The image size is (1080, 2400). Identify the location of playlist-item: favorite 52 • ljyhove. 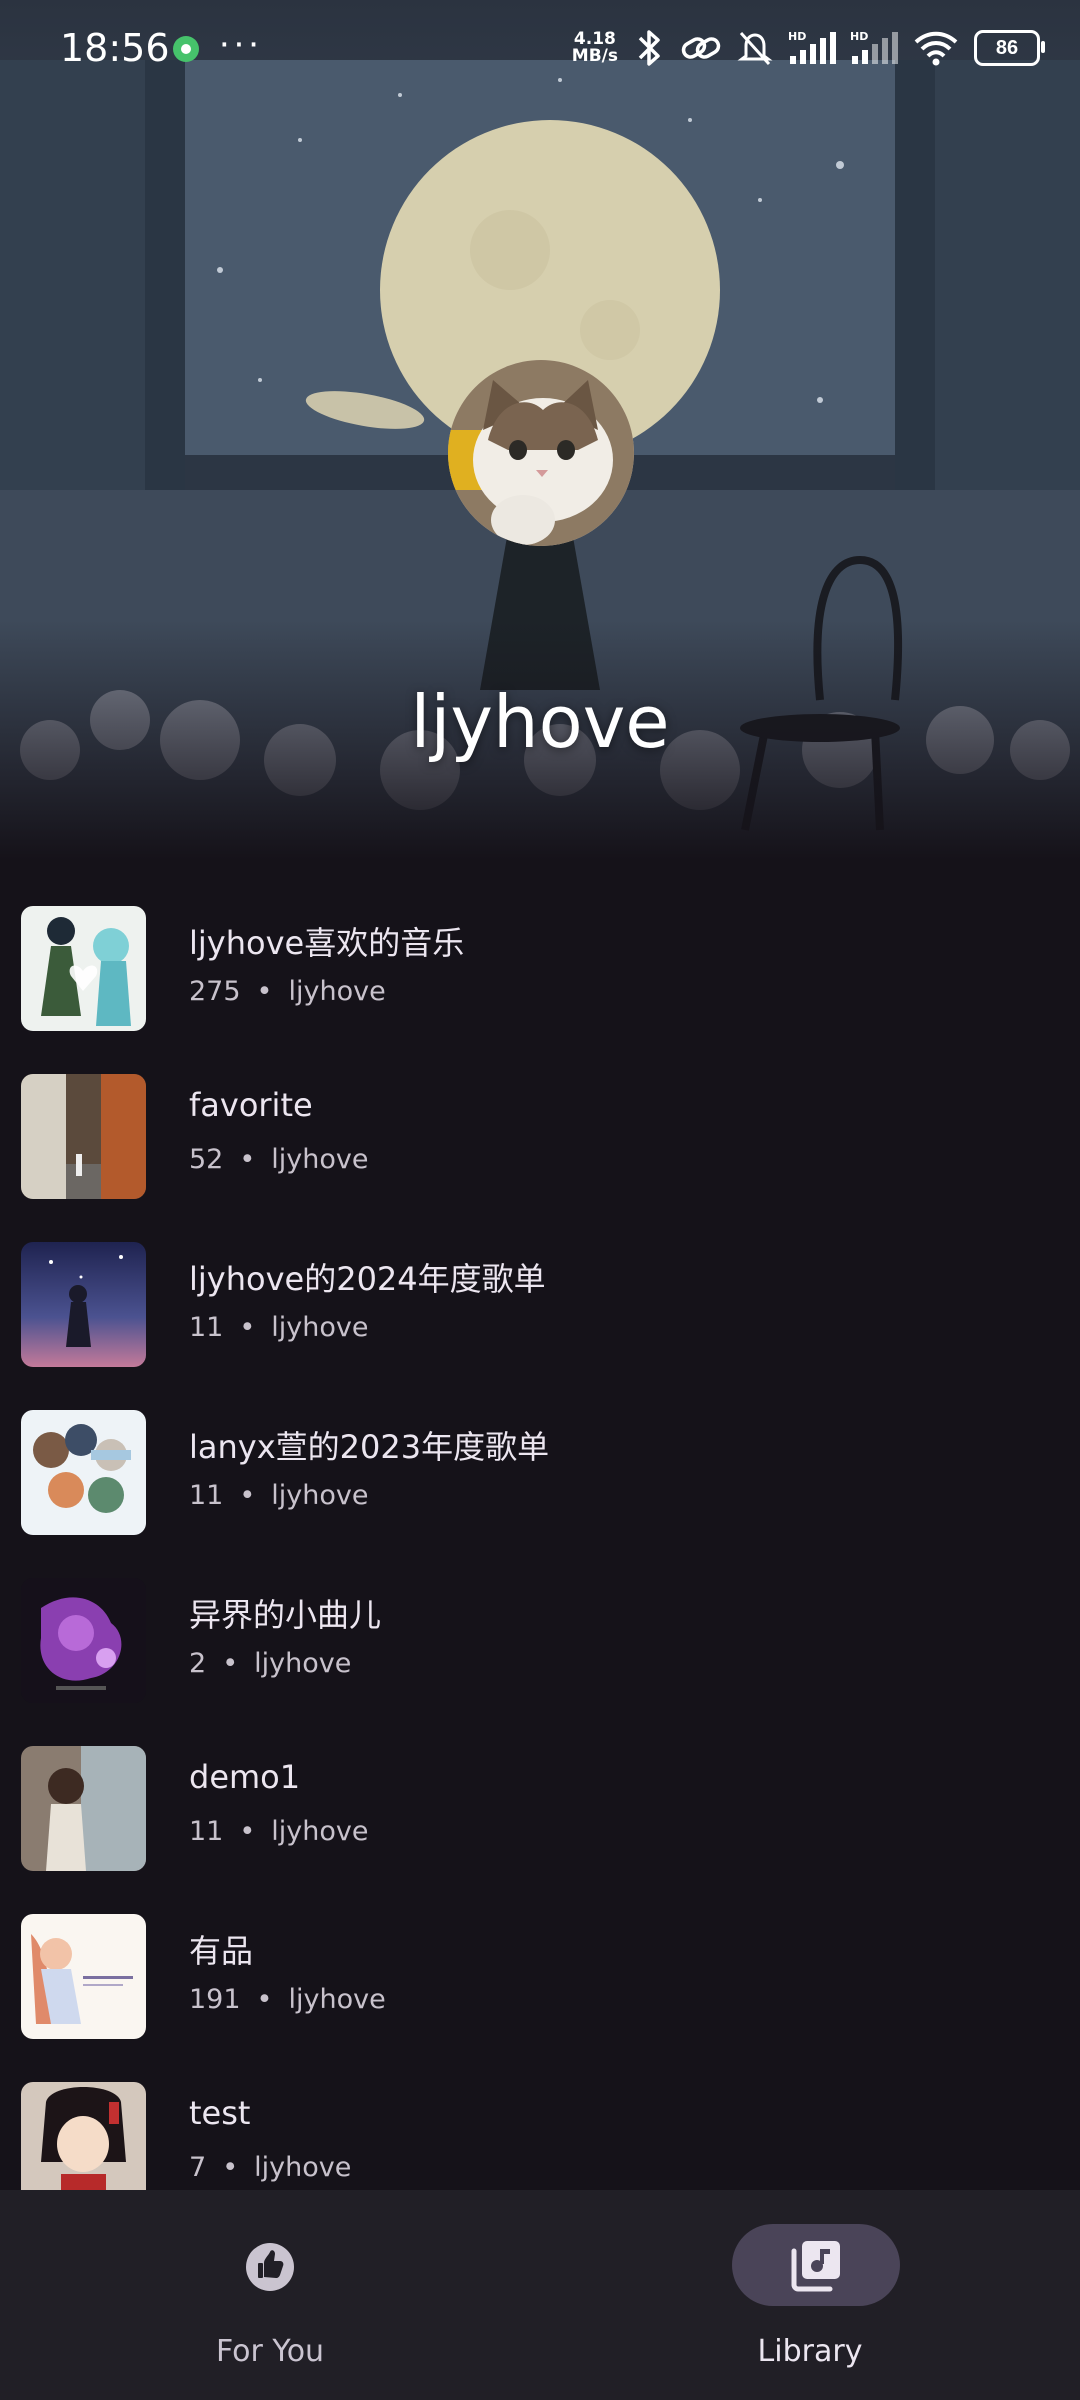
(540, 1124).